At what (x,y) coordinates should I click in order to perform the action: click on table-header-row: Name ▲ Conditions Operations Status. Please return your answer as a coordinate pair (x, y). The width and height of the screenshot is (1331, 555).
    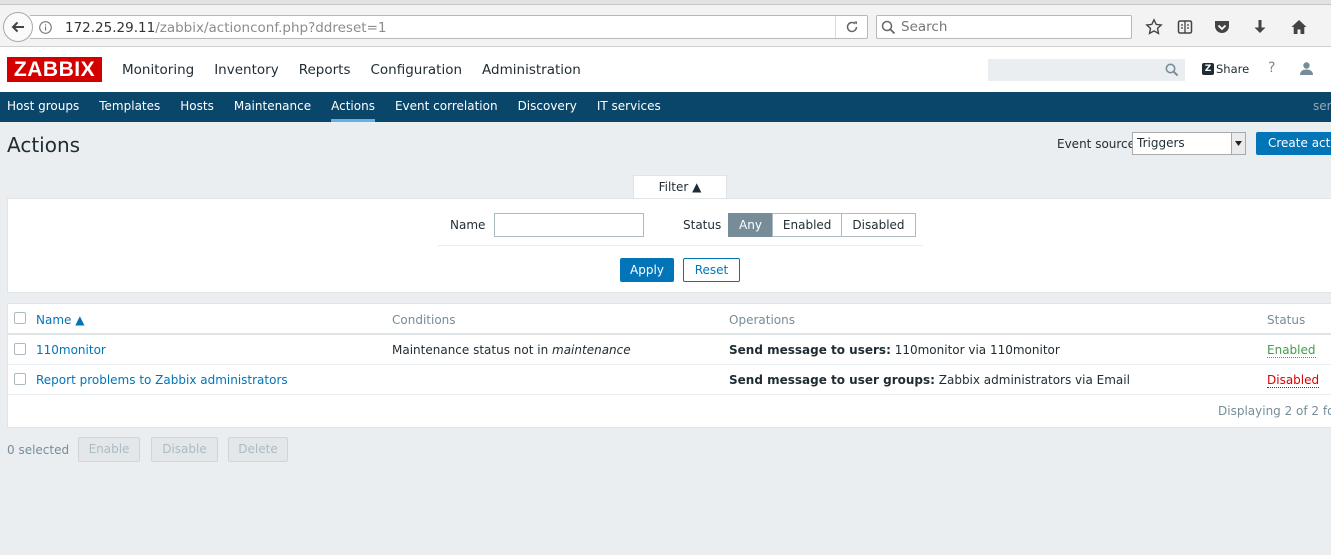
    Looking at the image, I should click on (669, 319).